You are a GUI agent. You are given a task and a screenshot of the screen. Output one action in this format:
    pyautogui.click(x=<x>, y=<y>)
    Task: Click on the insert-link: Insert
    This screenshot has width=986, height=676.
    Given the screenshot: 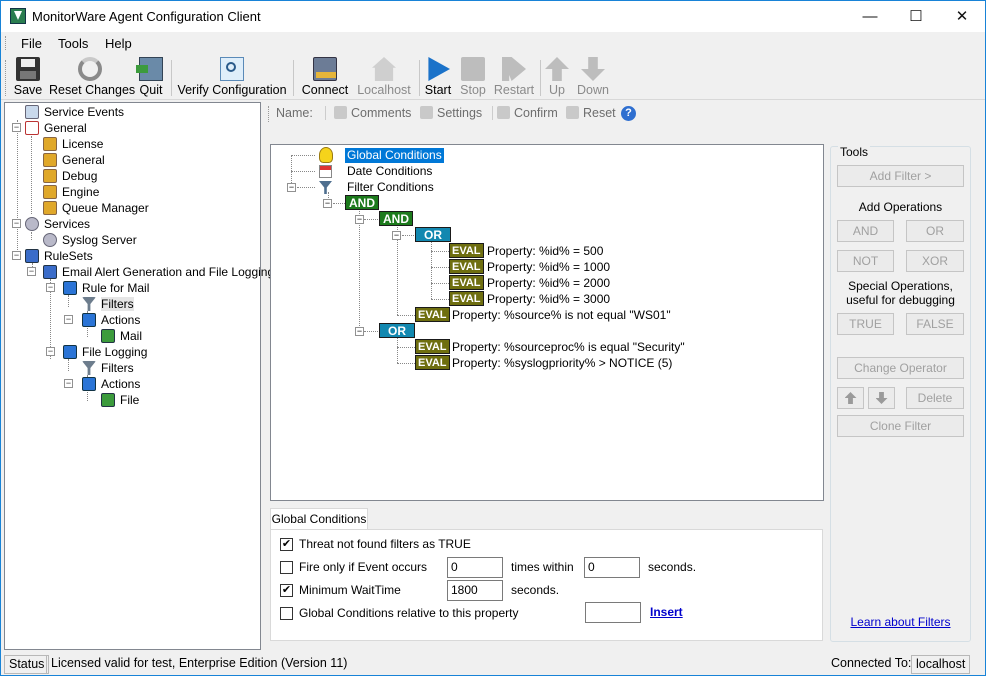 What is the action you would take?
    pyautogui.click(x=666, y=612)
    